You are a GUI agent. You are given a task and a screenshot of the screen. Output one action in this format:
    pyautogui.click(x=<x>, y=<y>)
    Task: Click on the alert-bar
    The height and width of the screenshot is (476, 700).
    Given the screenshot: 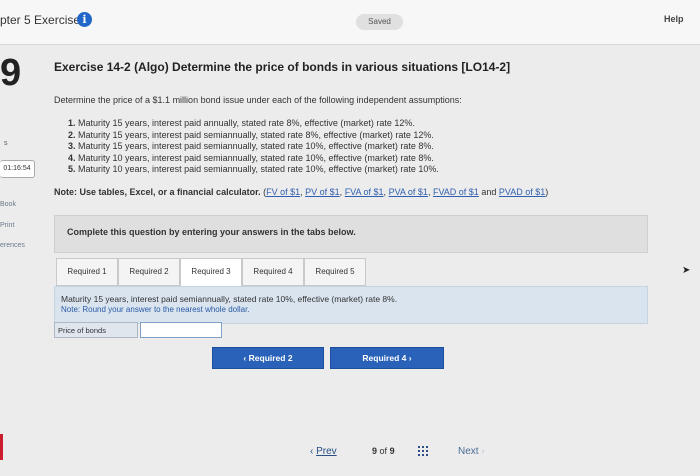 What is the action you would take?
    pyautogui.click(x=1, y=447)
    